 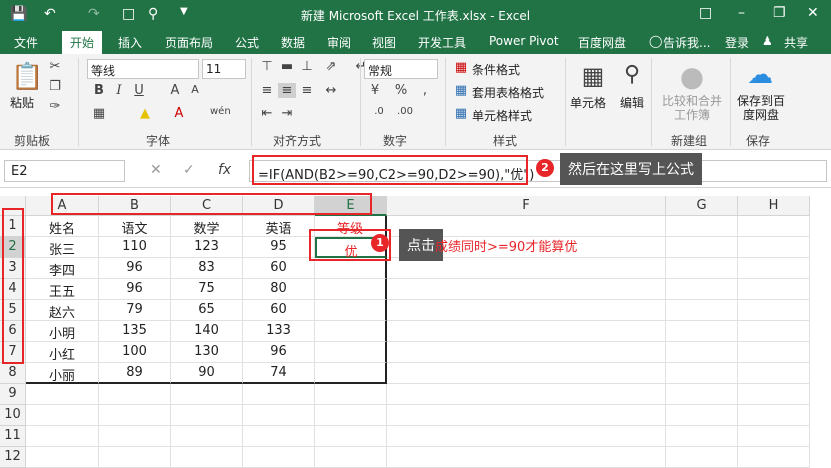 I want to click on cell-A11, so click(x=62, y=436).